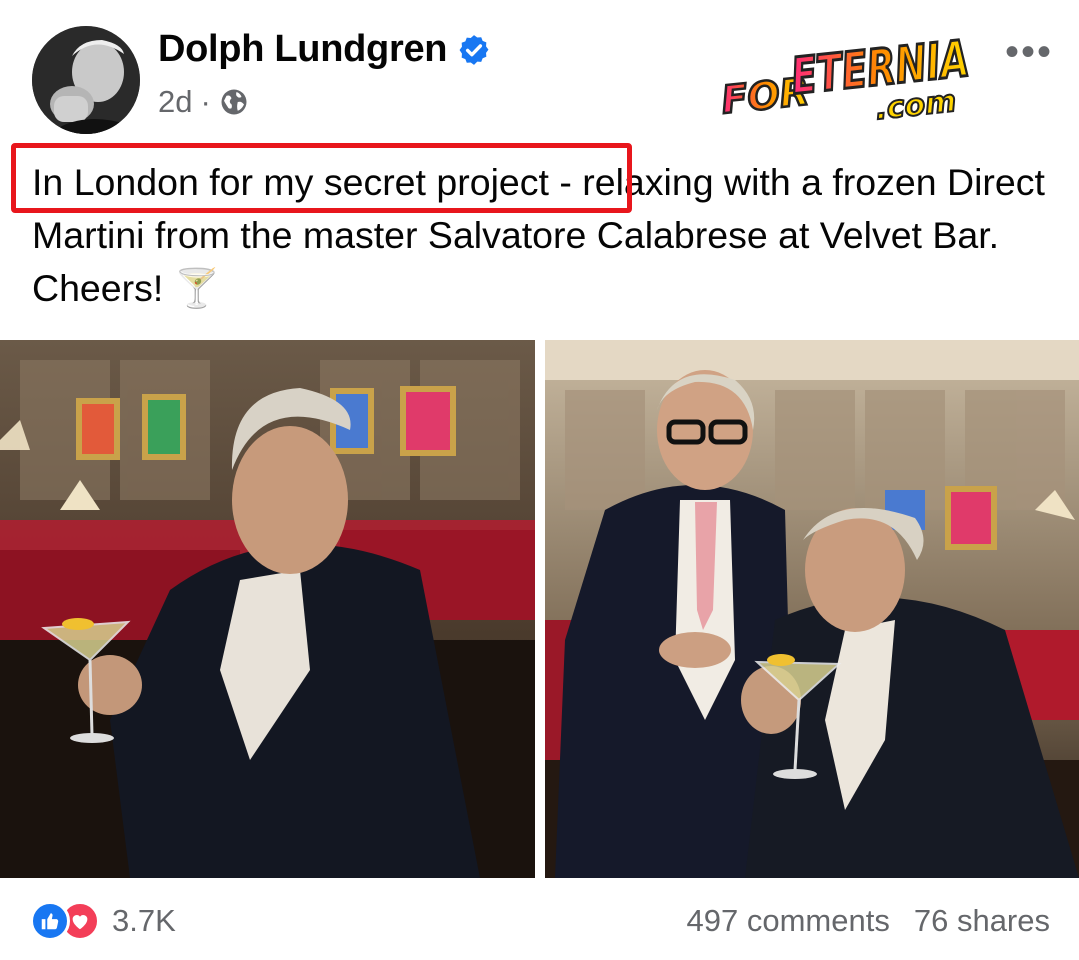 The width and height of the screenshot is (1079, 960). What do you see at coordinates (50, 921) in the screenshot?
I see `like-icon` at bounding box center [50, 921].